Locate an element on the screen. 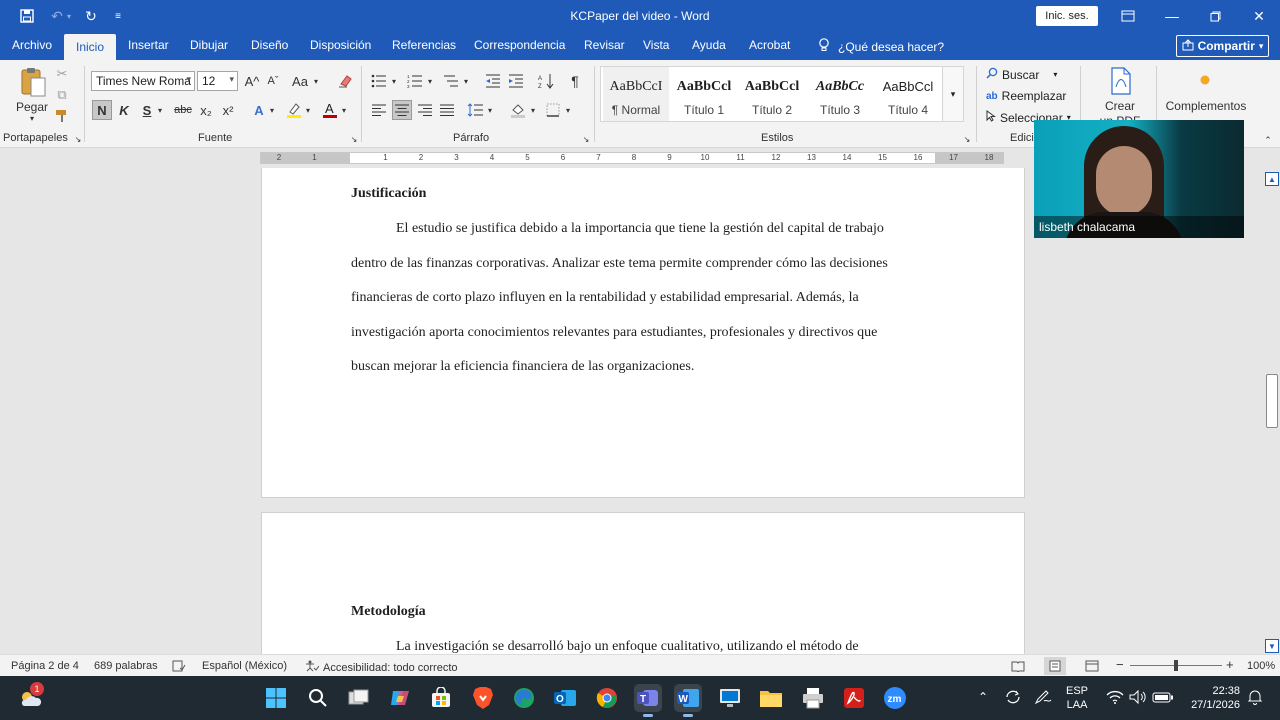 This screenshot has height=720, width=1280. copy-icon: ⧉ is located at coordinates (62, 95).